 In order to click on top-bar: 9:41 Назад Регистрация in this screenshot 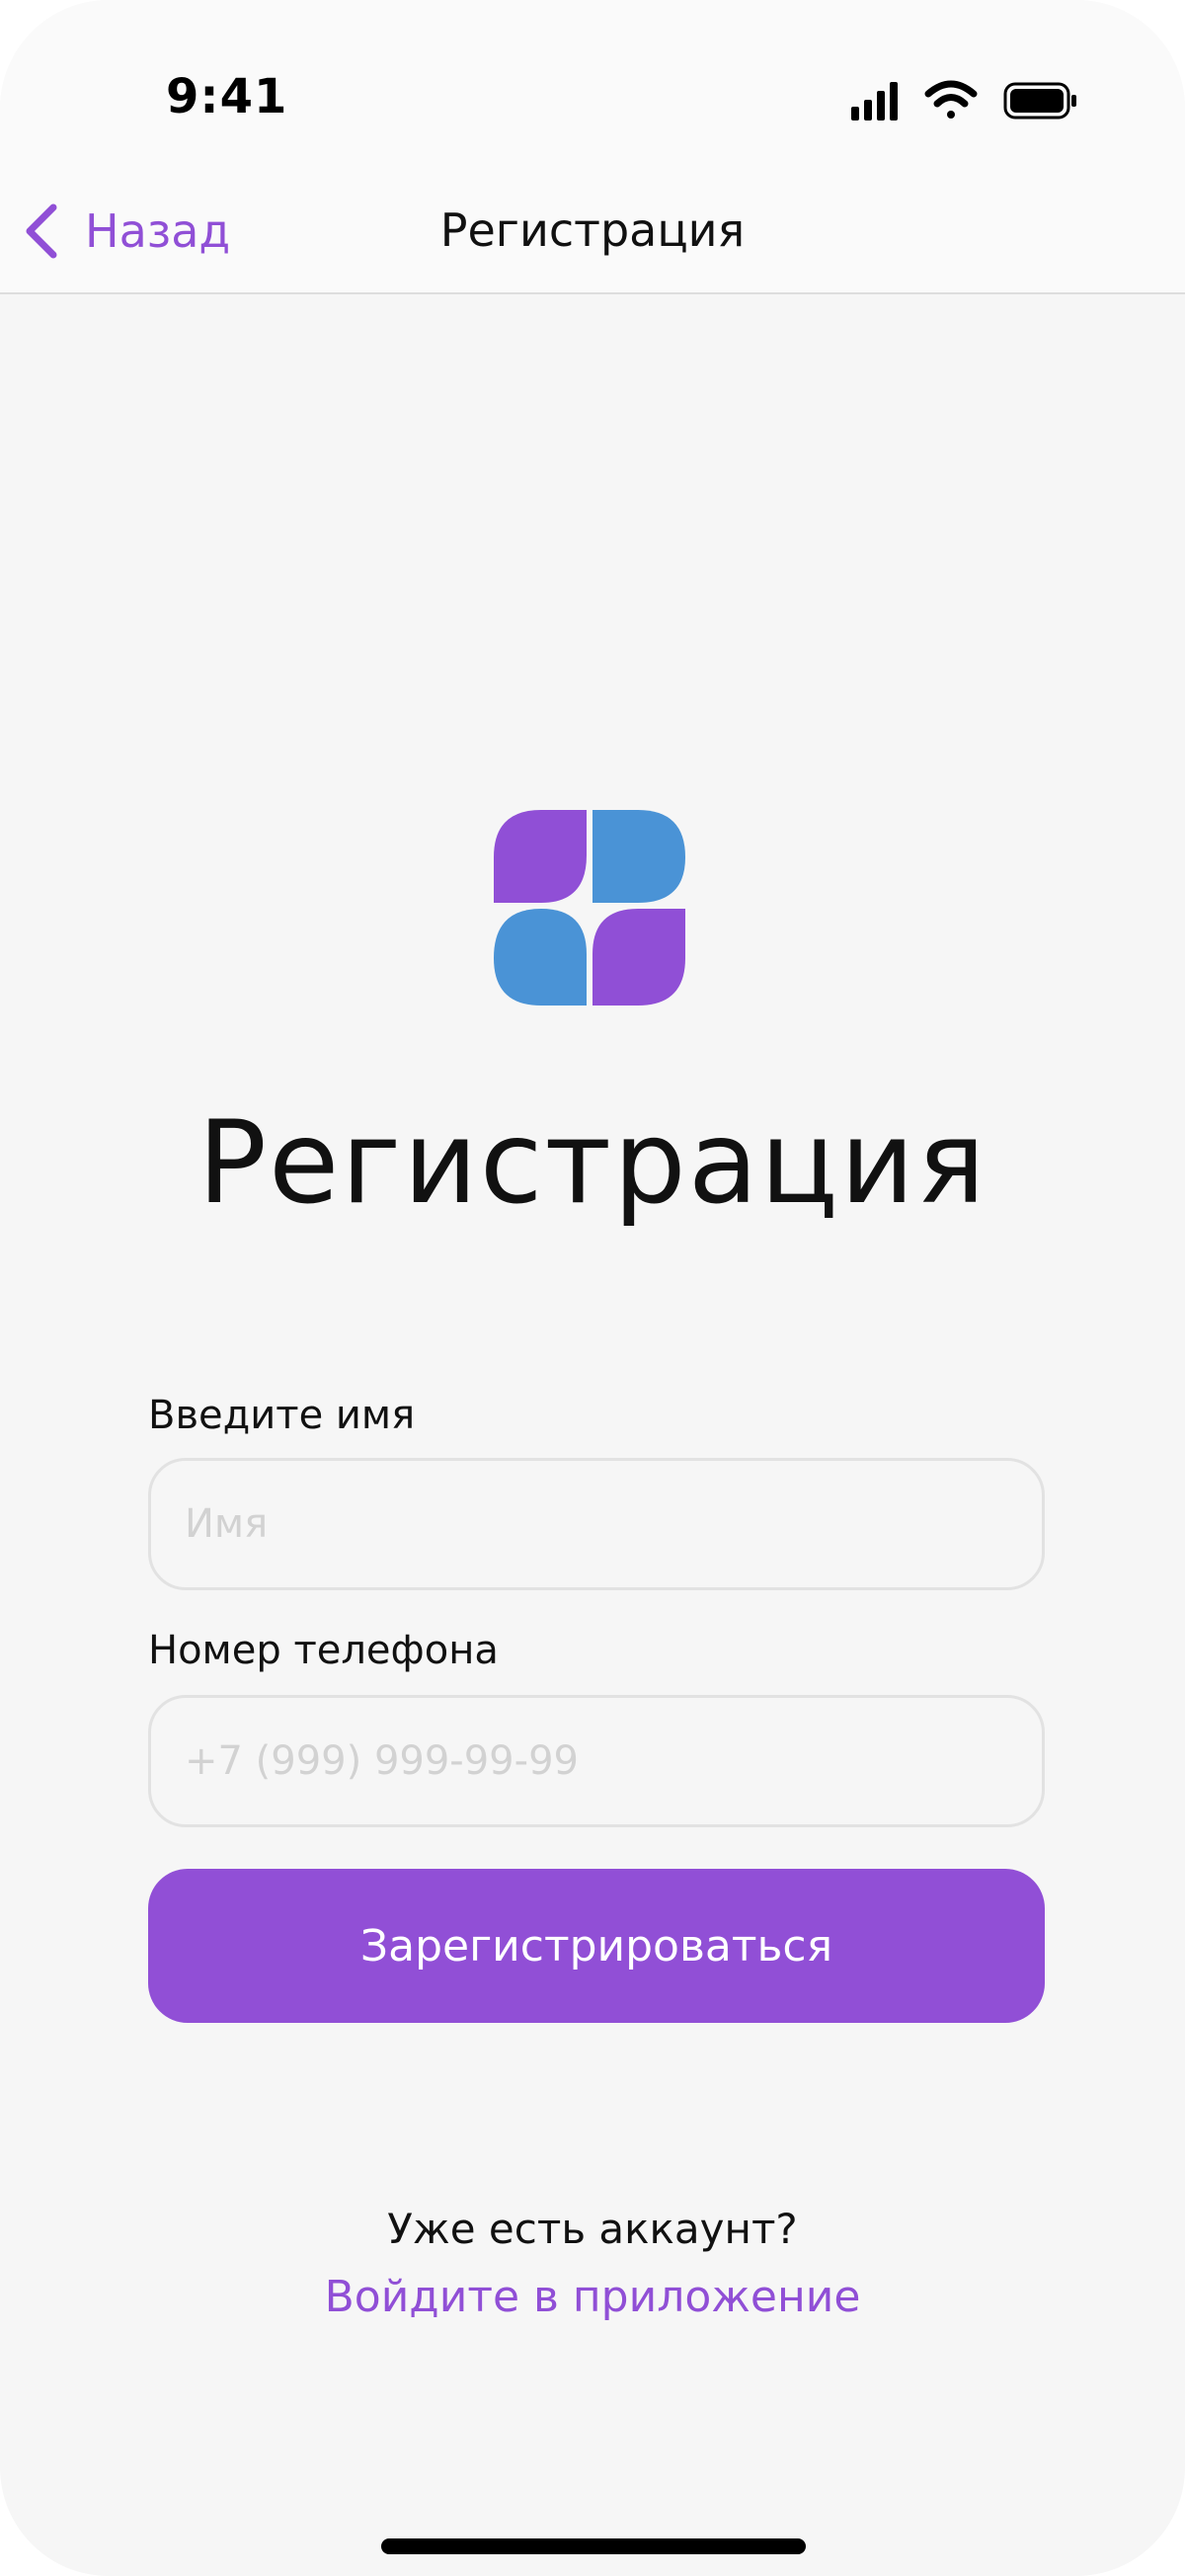, I will do `click(592, 147)`.